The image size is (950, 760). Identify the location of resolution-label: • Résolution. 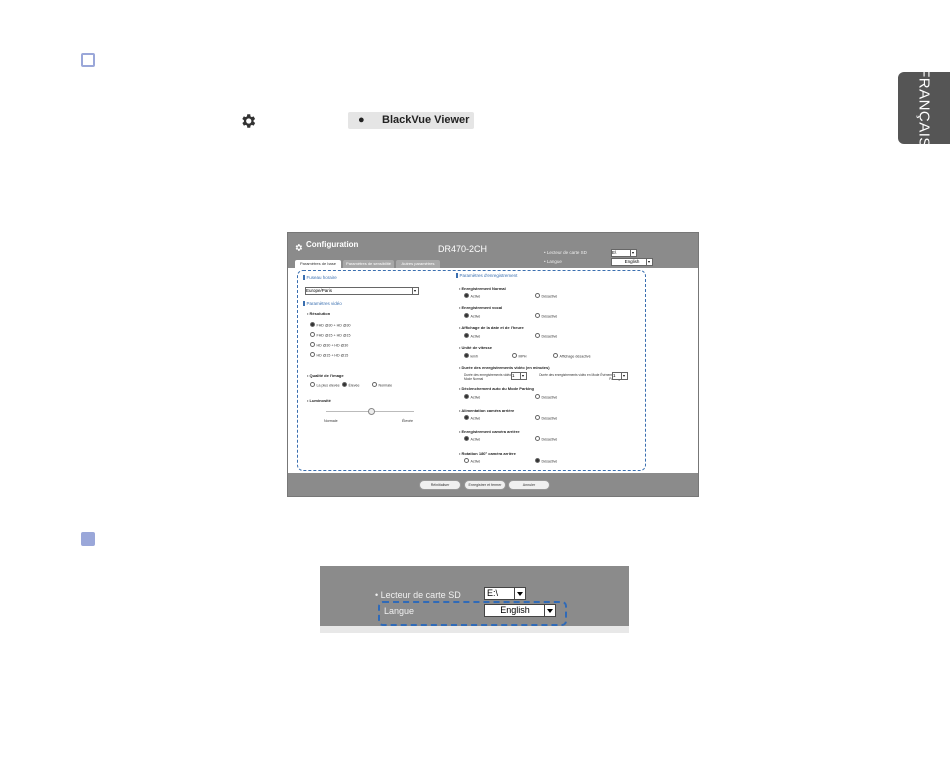
(319, 313).